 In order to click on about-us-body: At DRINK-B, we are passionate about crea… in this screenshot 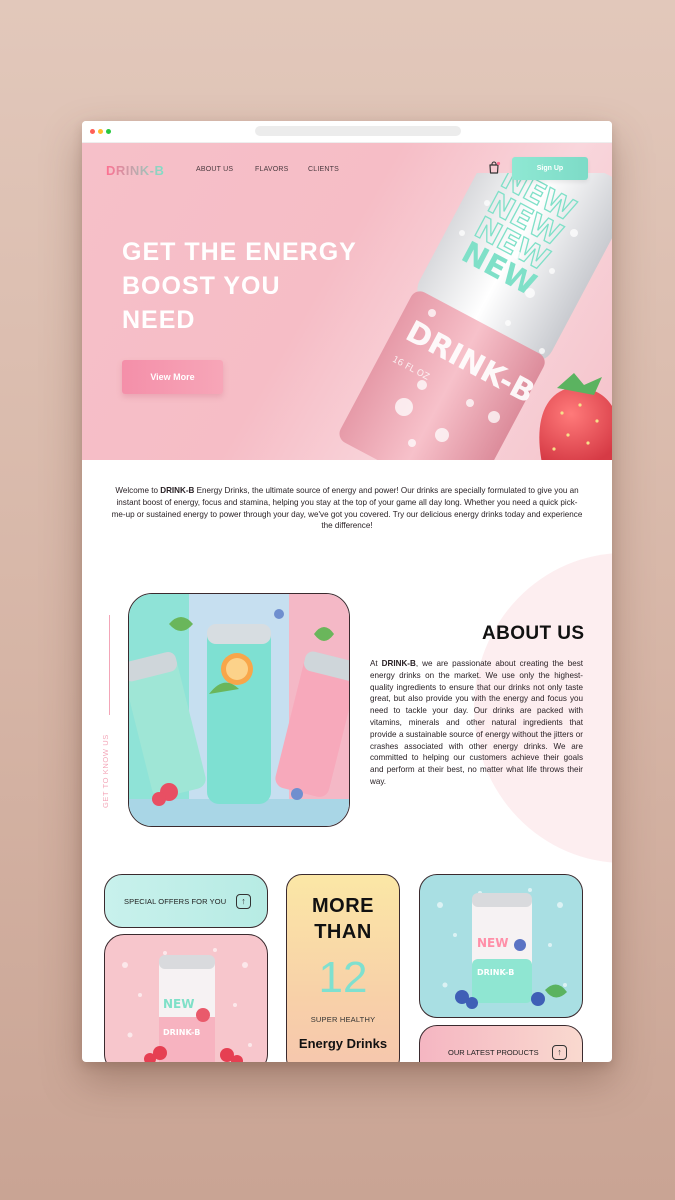, I will do `click(476, 723)`.